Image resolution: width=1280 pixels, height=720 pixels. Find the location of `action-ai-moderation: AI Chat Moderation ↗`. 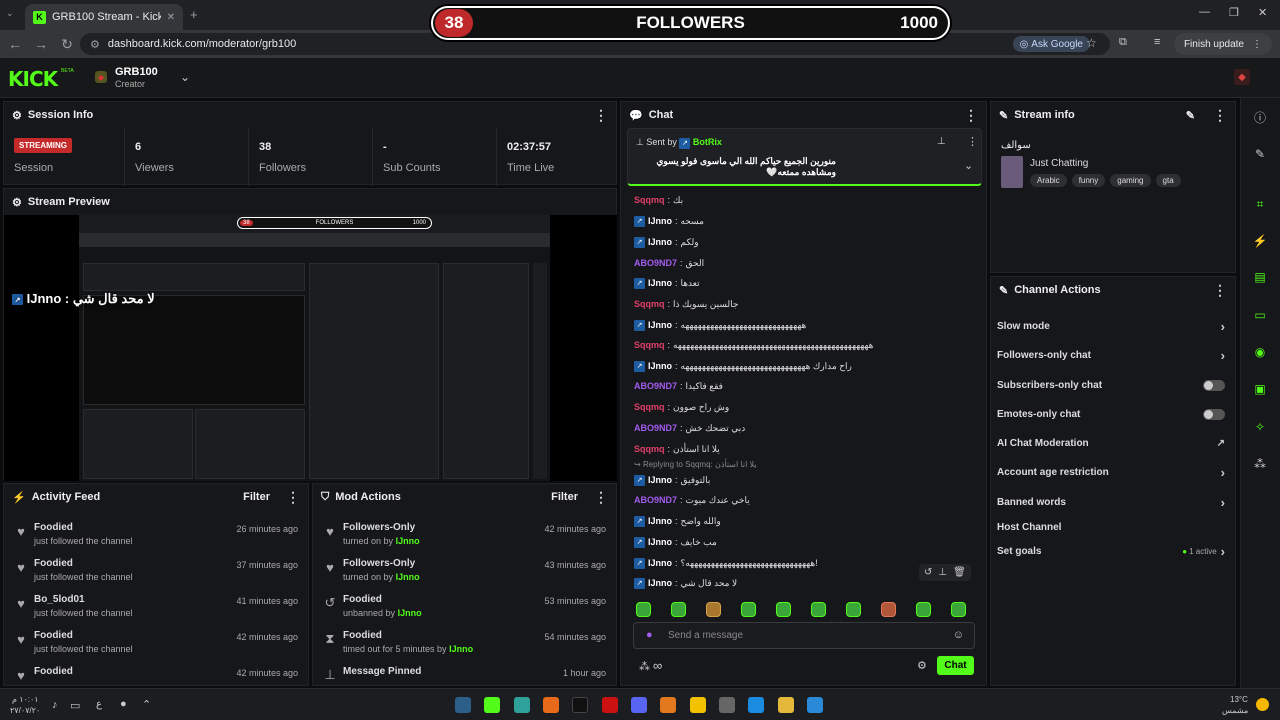

action-ai-moderation: AI Chat Moderation ↗ is located at coordinates (1111, 443).